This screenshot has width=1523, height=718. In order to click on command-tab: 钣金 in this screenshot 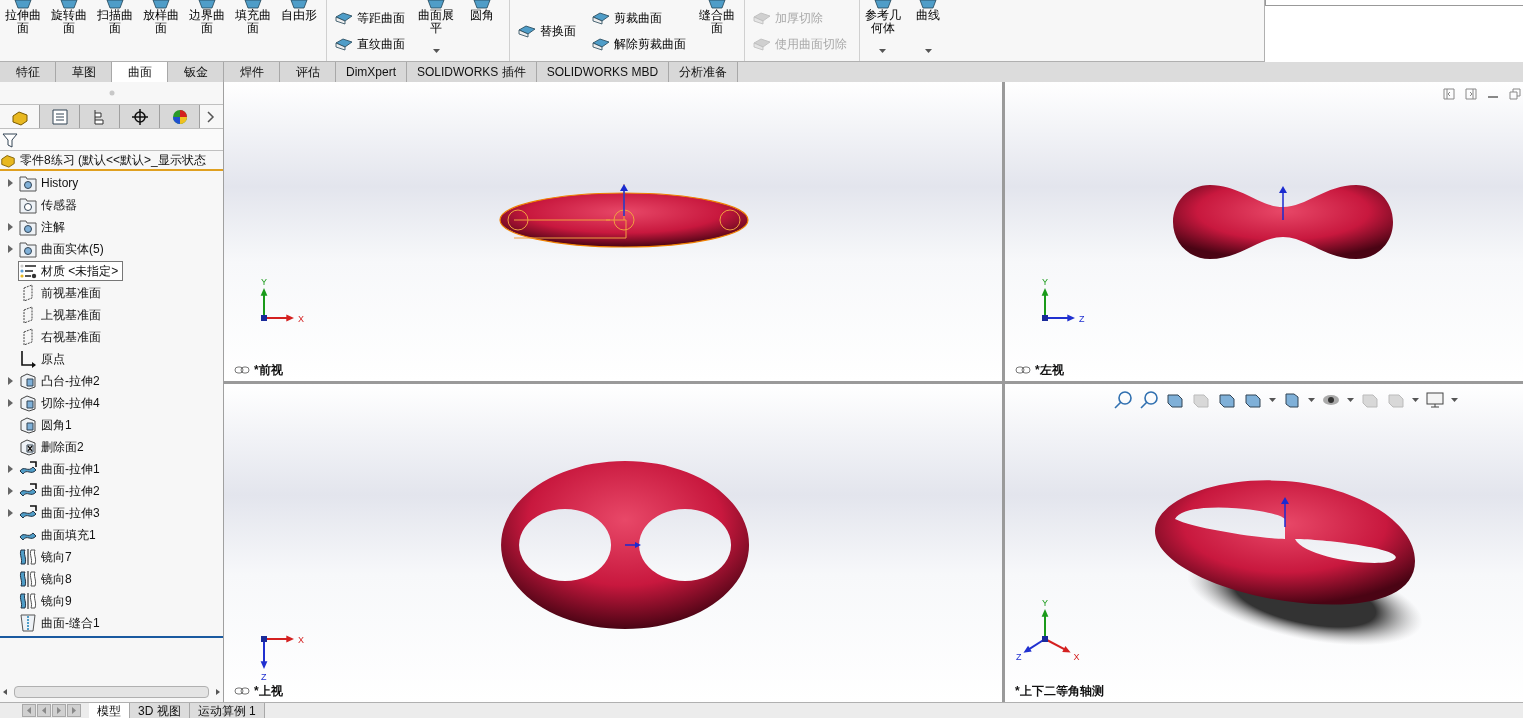, I will do `click(196, 72)`.